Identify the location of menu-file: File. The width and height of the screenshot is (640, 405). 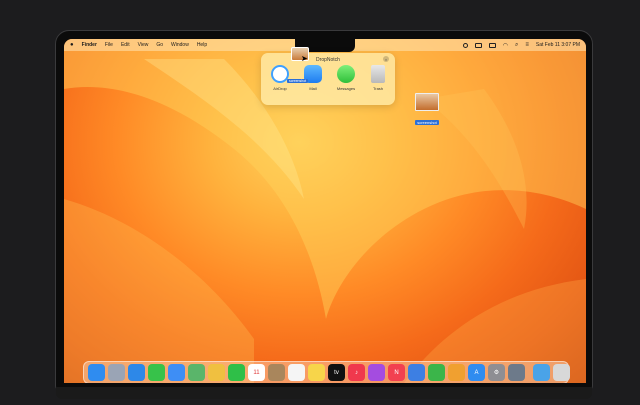
(109, 45).